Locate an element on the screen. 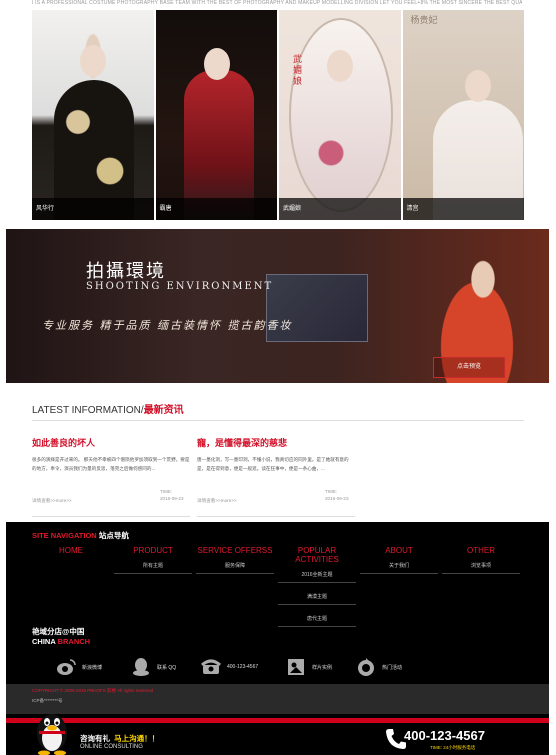  branch-label: 艳域分店@中国 CHINA BRANCH is located at coordinates (61, 636).